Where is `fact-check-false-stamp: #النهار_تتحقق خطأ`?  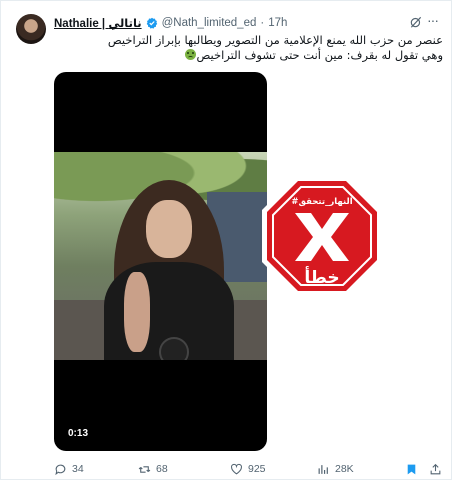 fact-check-false-stamp: #النهار_تتحقق خطأ is located at coordinates (322, 236).